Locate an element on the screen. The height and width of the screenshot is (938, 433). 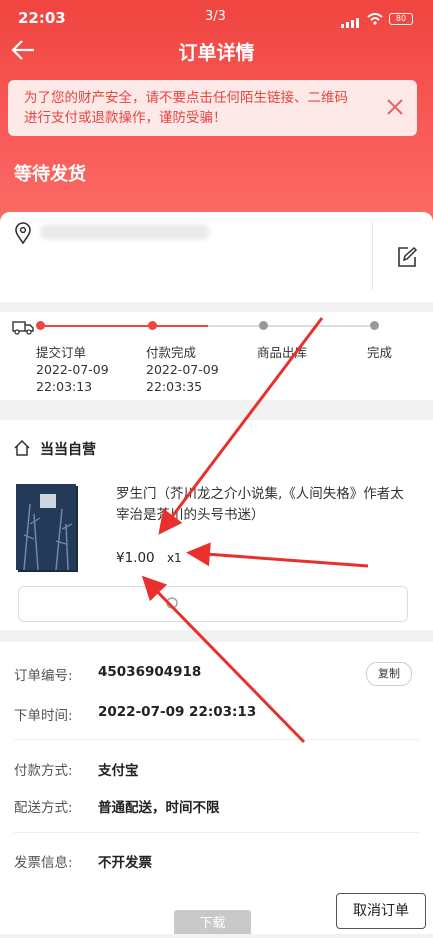
signal-icon is located at coordinates (351, 19).